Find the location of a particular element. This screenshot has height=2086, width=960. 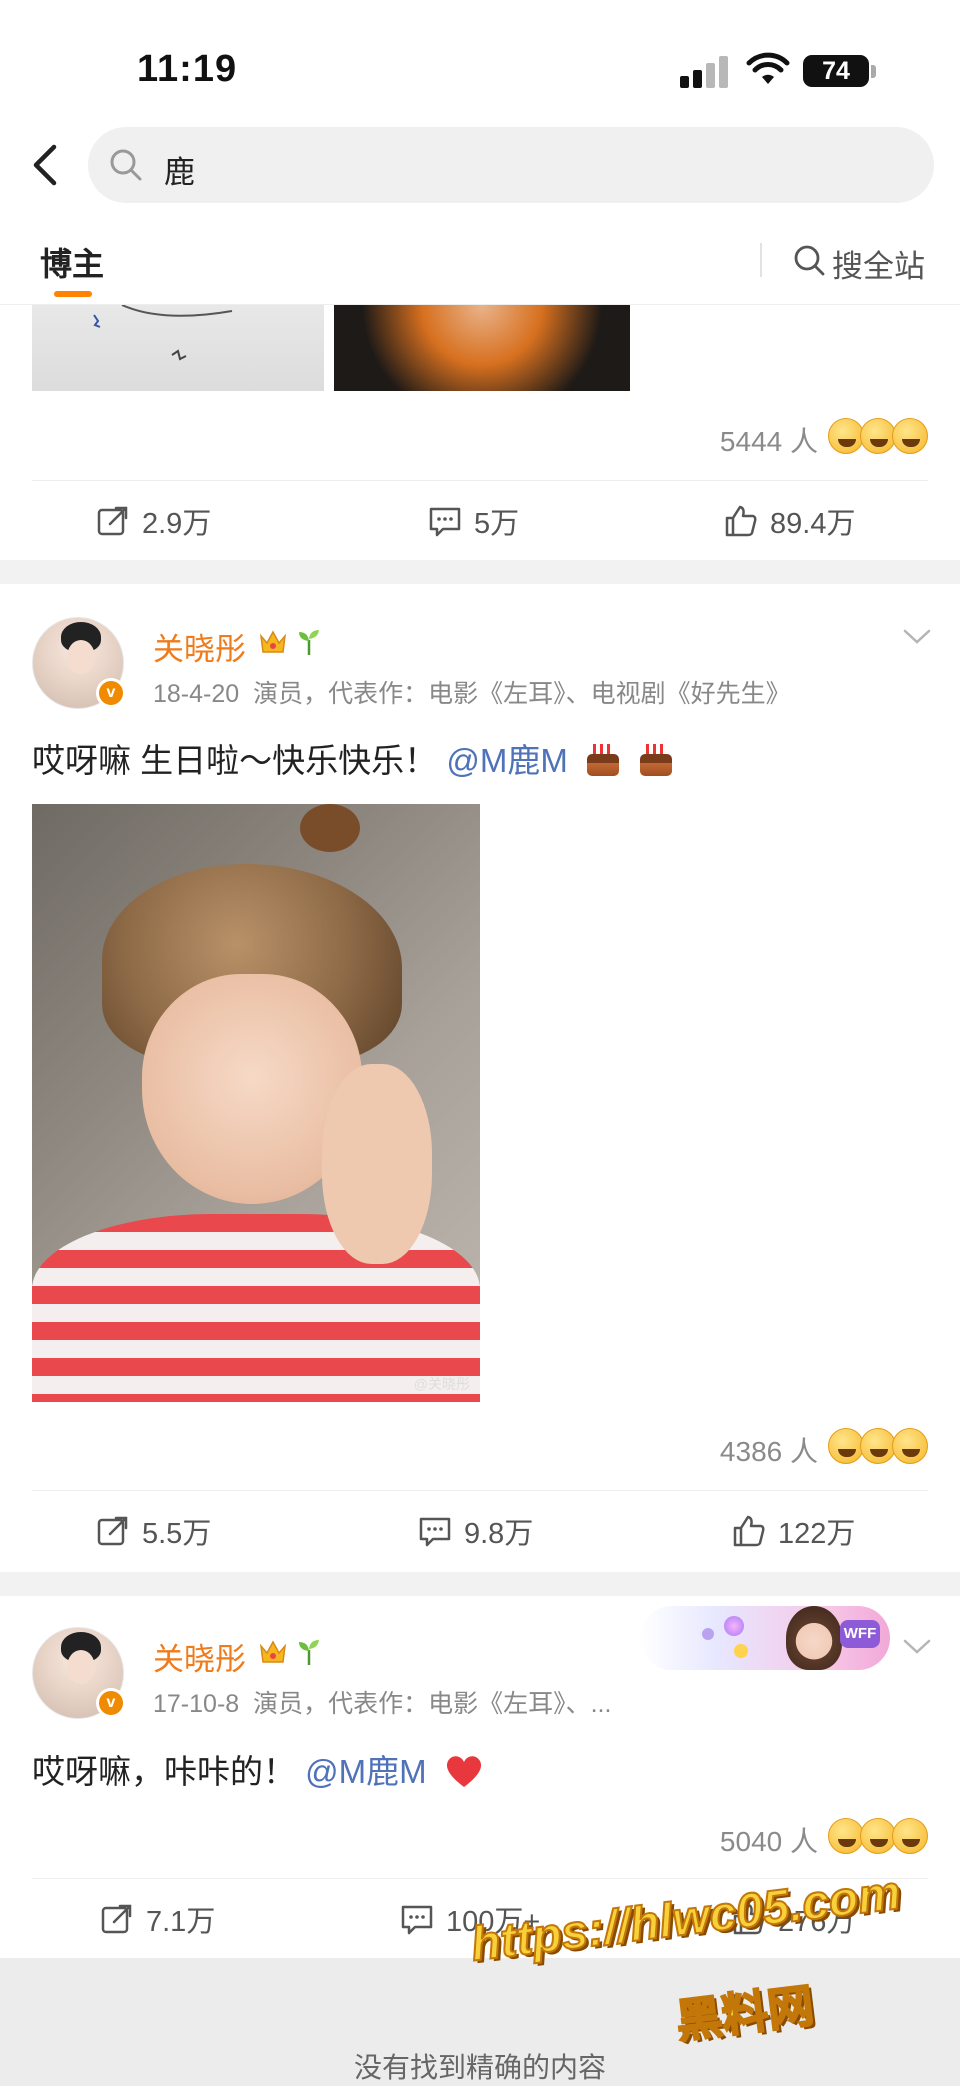

search-query: 鹿 is located at coordinates (179, 172).